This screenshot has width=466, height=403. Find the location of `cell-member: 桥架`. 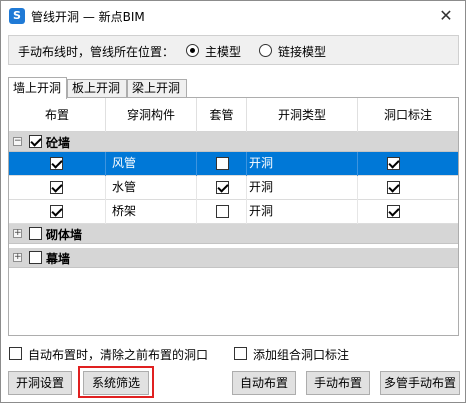

cell-member: 桥架 is located at coordinates (151, 212).